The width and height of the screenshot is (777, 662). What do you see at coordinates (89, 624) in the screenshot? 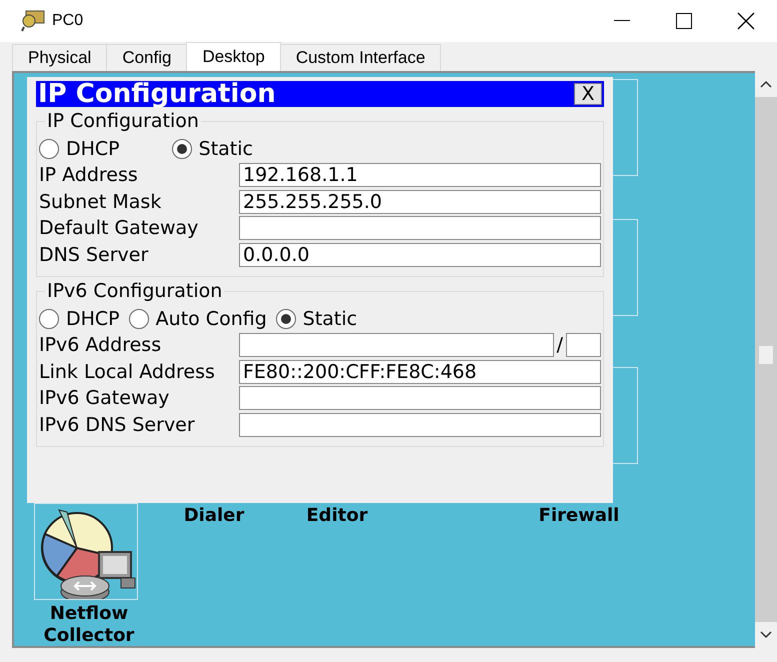
I see `app-label: Netflow Collector` at bounding box center [89, 624].